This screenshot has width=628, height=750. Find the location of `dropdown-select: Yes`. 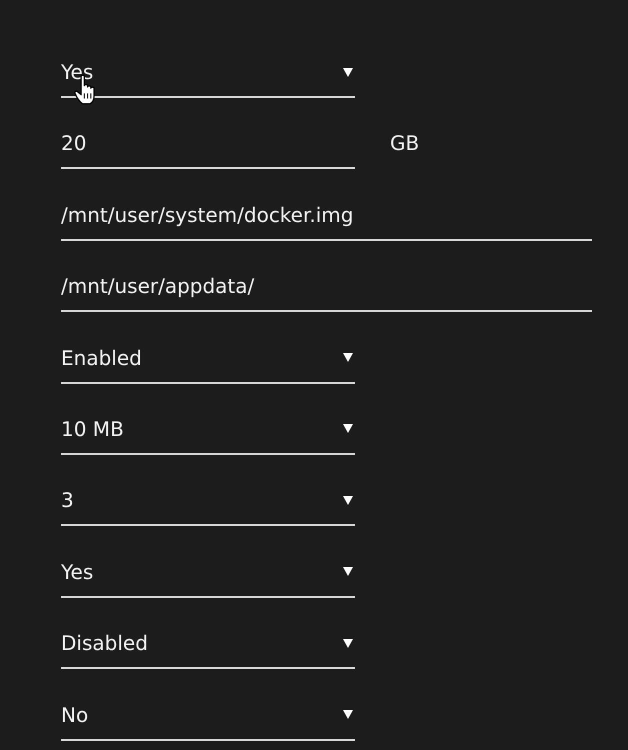

dropdown-select: Yes is located at coordinates (208, 579).